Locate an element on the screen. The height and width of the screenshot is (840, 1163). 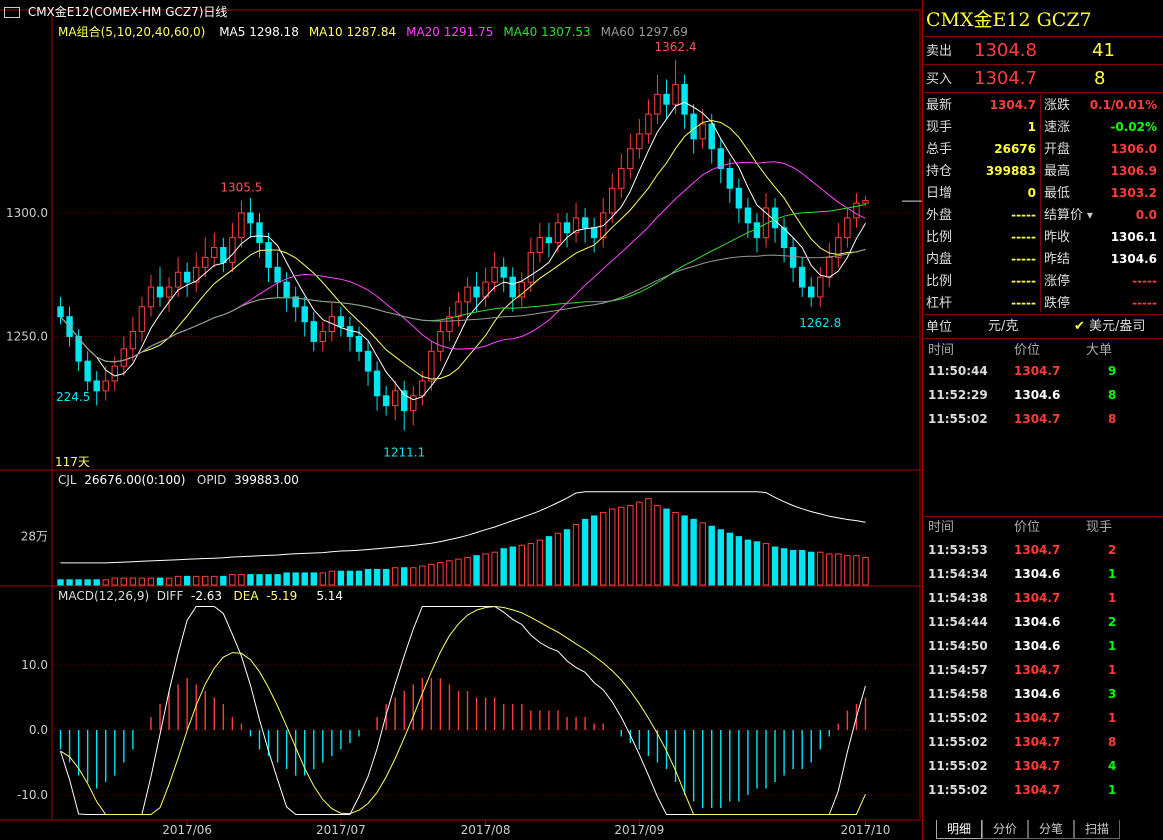
quote-right-3-label: 最高 is located at coordinates (1057, 171).